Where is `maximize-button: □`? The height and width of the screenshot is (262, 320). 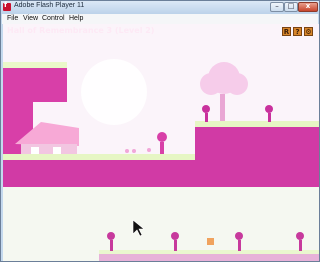 maximize-button: □ is located at coordinates (291, 7).